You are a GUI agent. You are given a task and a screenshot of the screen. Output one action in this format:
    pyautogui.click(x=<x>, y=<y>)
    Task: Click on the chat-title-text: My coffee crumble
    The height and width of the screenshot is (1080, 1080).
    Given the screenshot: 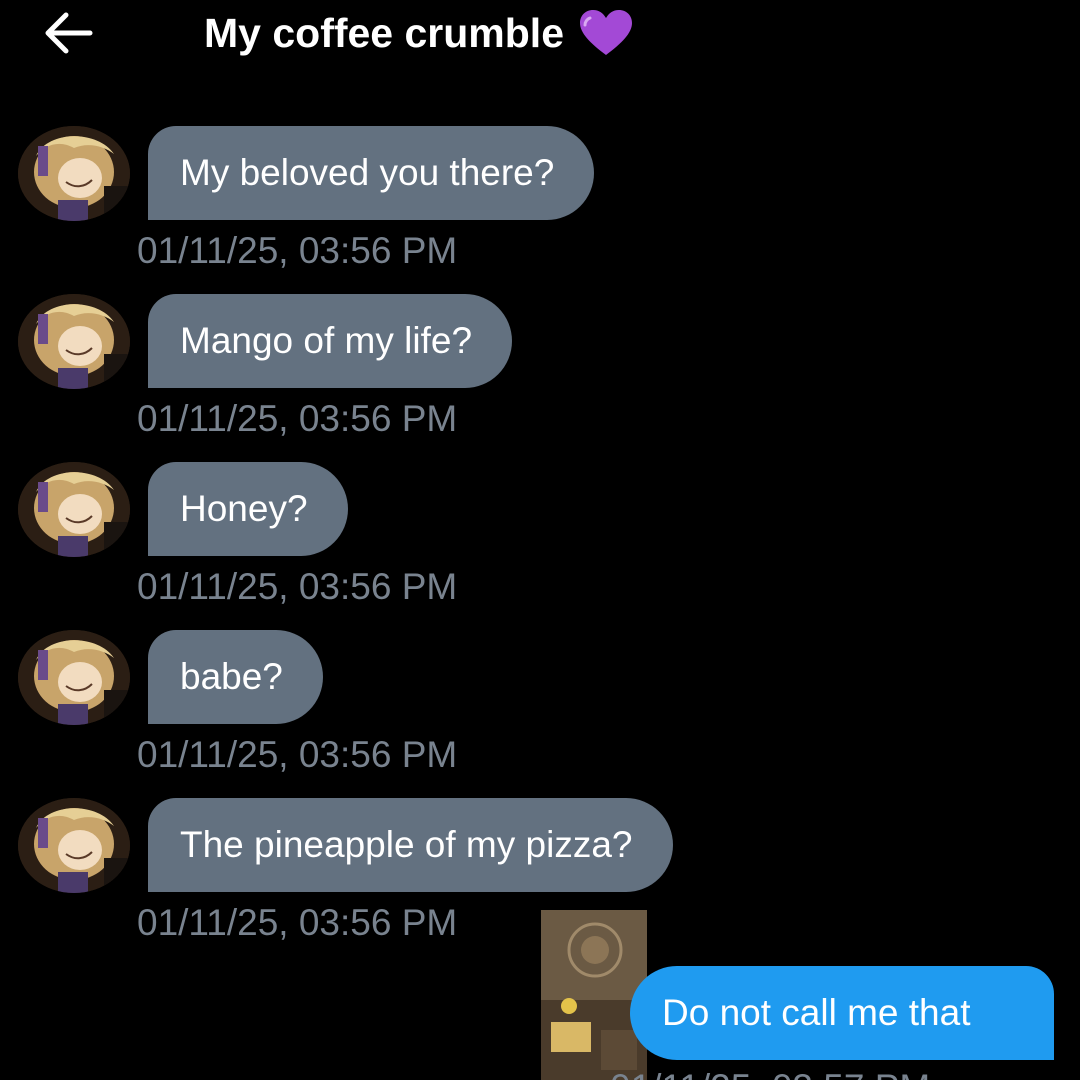 What is the action you would take?
    pyautogui.click(x=384, y=33)
    